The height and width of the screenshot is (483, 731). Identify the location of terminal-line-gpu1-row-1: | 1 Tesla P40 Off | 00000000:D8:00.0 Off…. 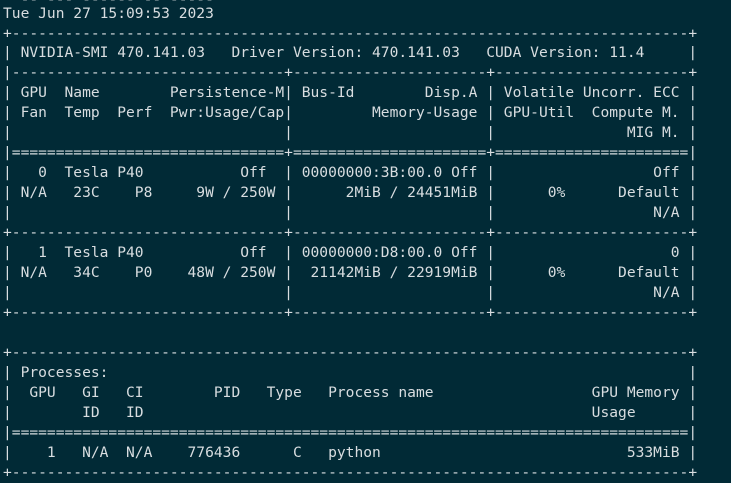
(350, 252).